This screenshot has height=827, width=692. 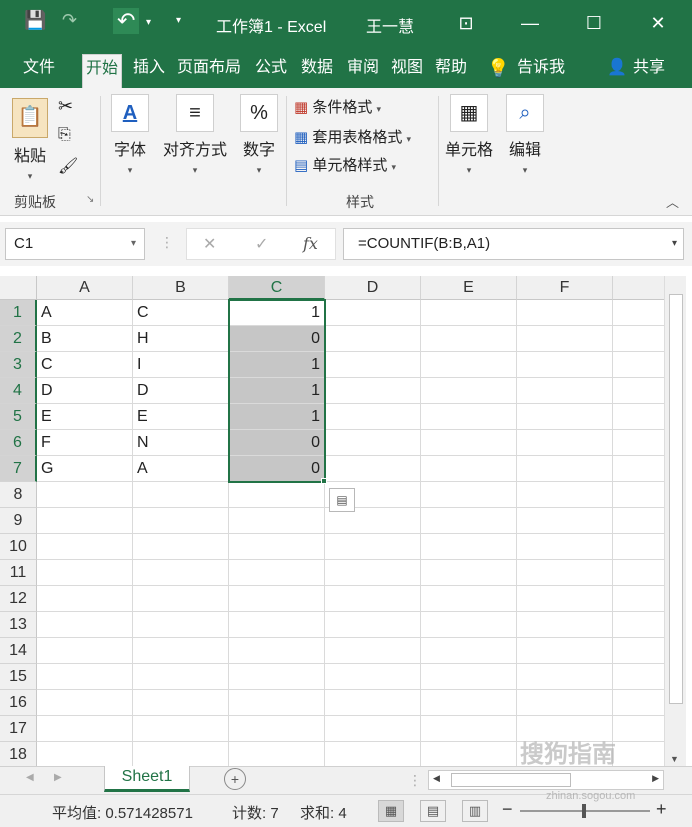 I want to click on cell-d6, so click(x=373, y=443).